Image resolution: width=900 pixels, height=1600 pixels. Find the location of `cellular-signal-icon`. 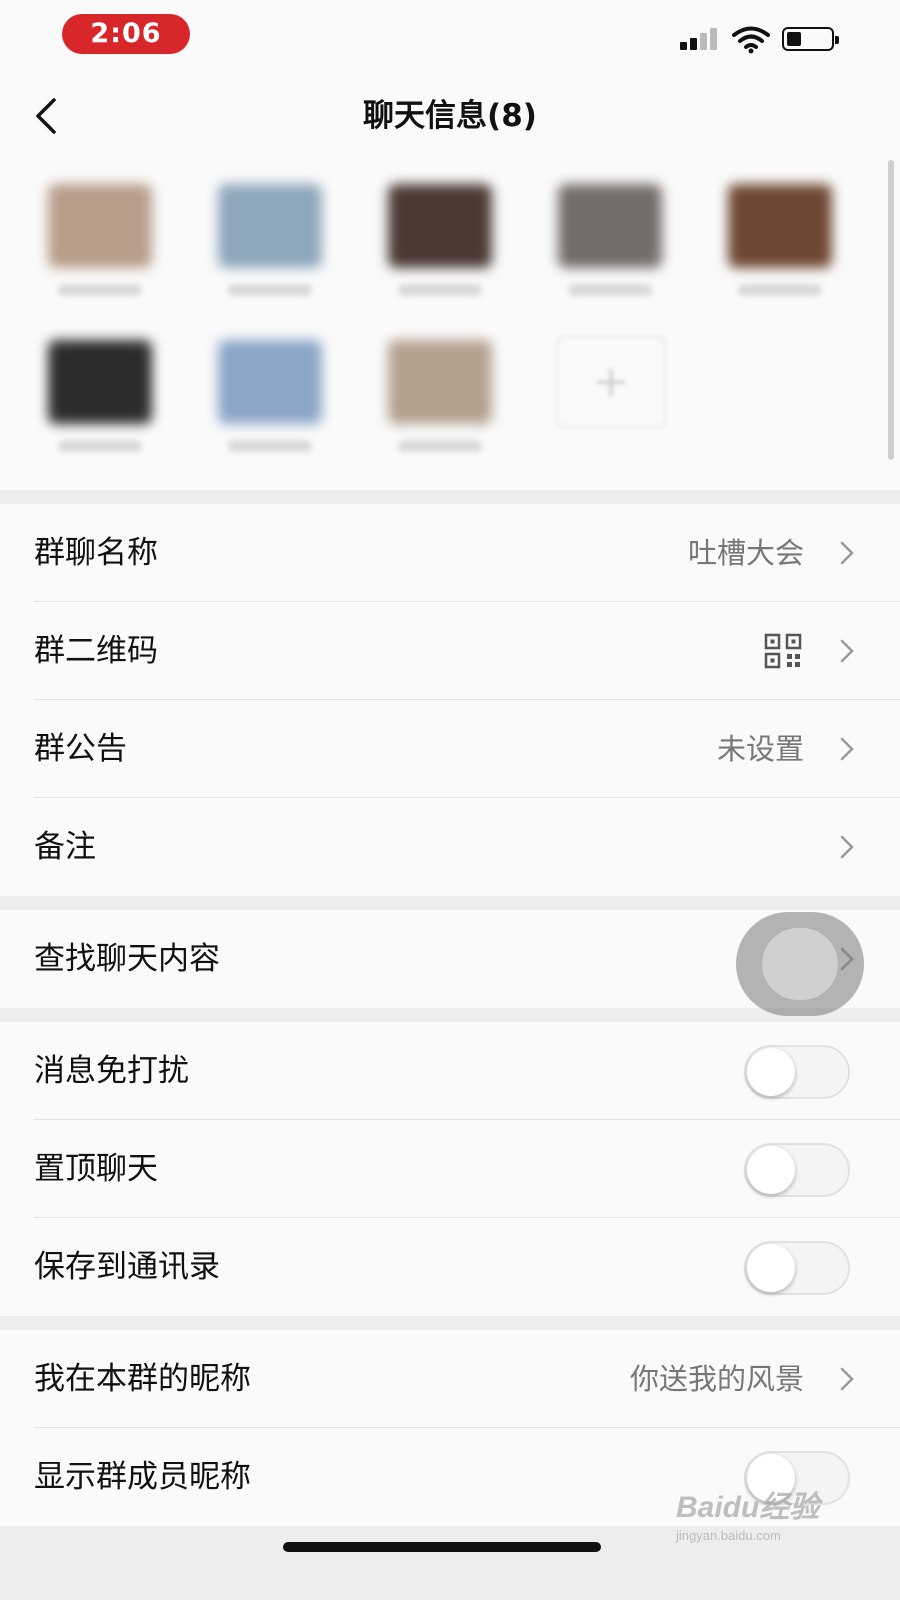

cellular-signal-icon is located at coordinates (701, 39).